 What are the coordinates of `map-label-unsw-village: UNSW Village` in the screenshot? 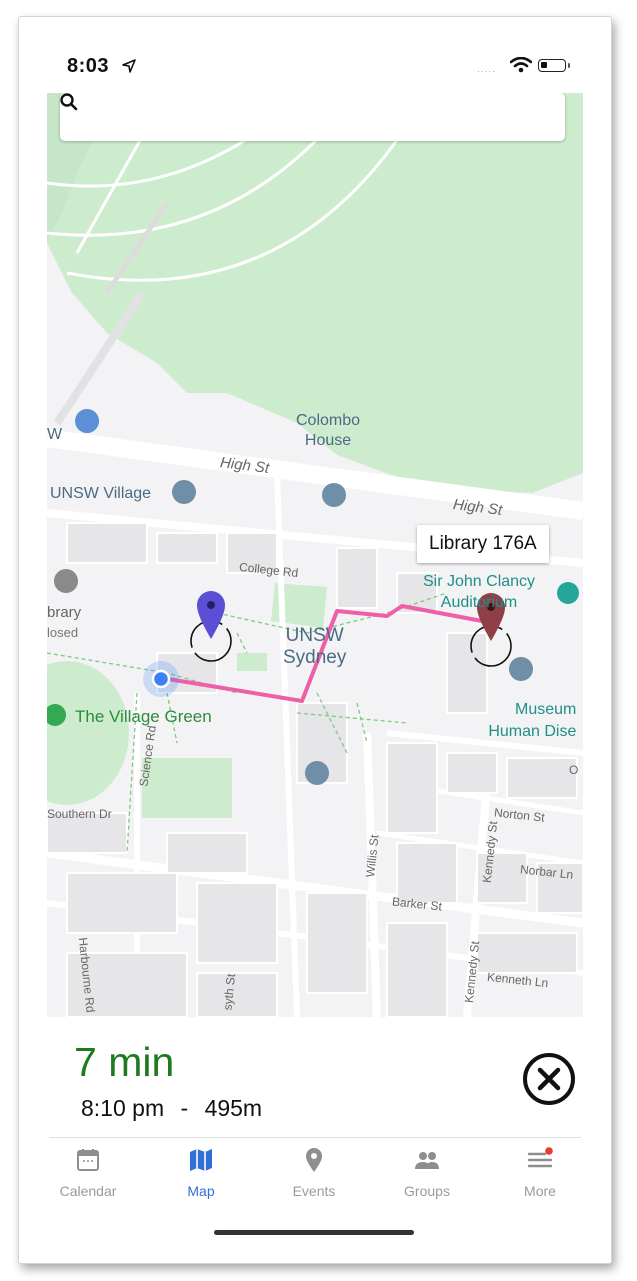 It's located at (100, 494).